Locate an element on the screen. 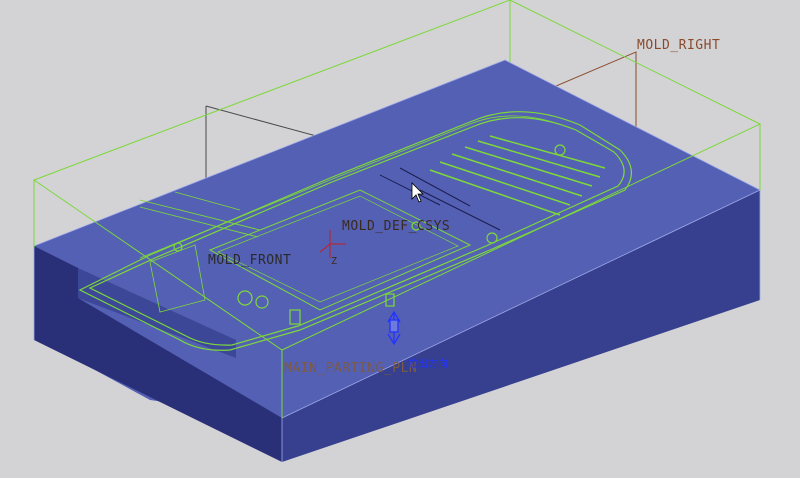 The image size is (800, 478). pull-direction-label: 拉出方向 is located at coordinates (428, 364).